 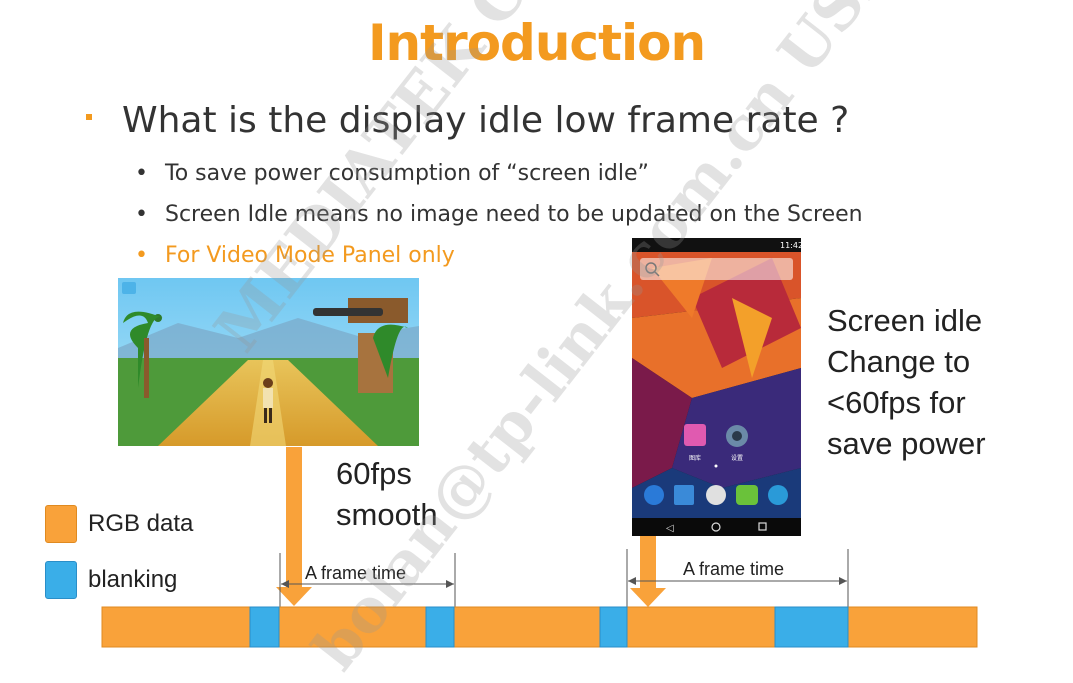 What do you see at coordinates (356, 573) in the screenshot?
I see `frame-time-label-left: A frame time` at bounding box center [356, 573].